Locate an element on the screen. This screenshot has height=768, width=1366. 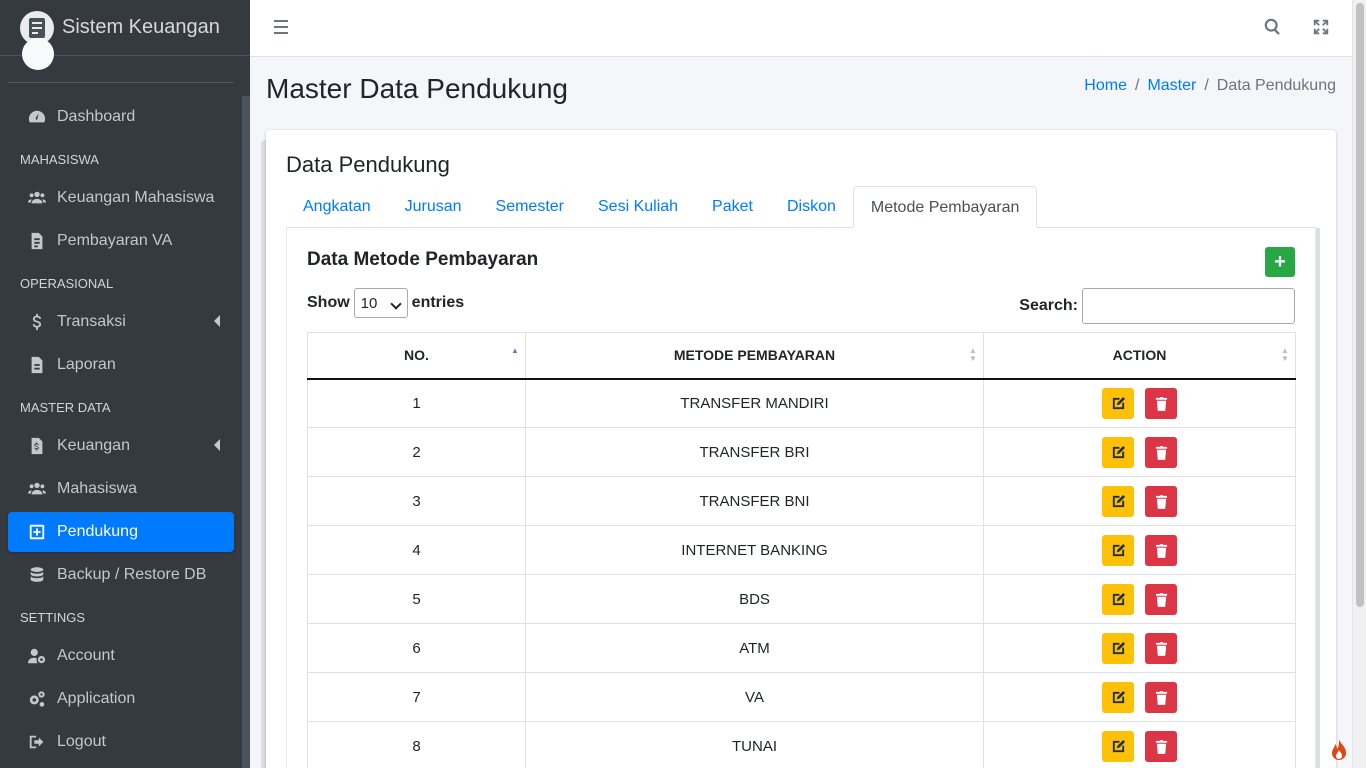
sort-asc-icon: ▲ is located at coordinates (515, 350).